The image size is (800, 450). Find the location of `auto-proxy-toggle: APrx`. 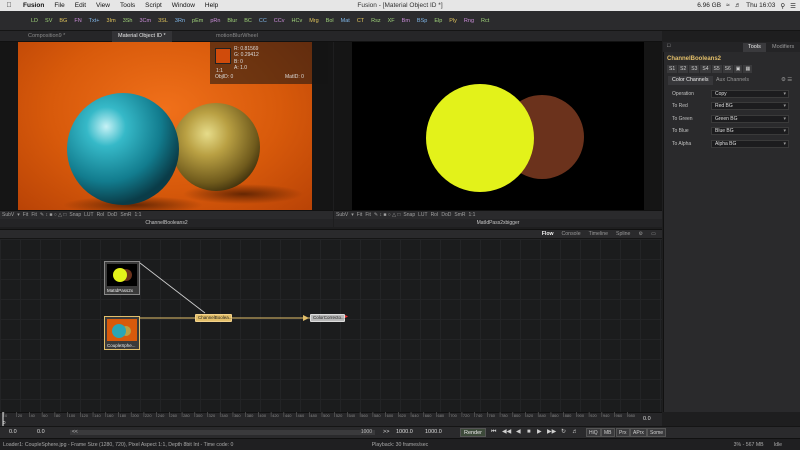

auto-proxy-toggle: APrx is located at coordinates (638, 432).